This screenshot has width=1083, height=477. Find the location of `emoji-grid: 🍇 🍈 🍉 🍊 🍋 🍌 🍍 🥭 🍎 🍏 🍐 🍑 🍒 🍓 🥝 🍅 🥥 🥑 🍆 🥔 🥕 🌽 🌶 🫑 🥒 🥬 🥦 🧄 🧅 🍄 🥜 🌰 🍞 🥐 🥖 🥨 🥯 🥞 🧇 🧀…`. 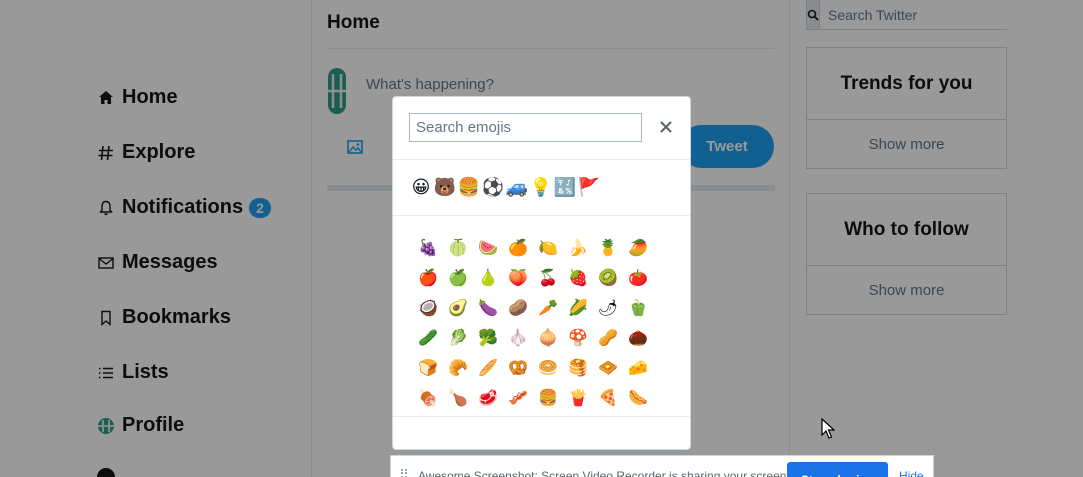

emoji-grid: 🍇 🍈 🍉 🍊 🍋 🍌 🍍 🥭 🍎 🍏 🍐 🍑 🍒 🍓 🥝 🍅 🥥 🥑 🍆 🥔 🥕 🌽 🌶 🫑 🥒 🥬 🥦 🧄 🧅 🍄 🥜 🌰 🍞 🥐 🥖 🥨 🥯 🥞 🧇 🧀… is located at coordinates (533, 328).